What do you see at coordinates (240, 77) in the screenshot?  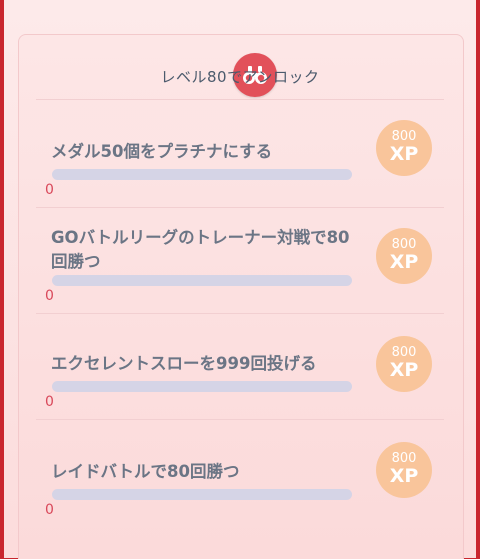 I see `unlock-level-title: レベル80でアンロック` at bounding box center [240, 77].